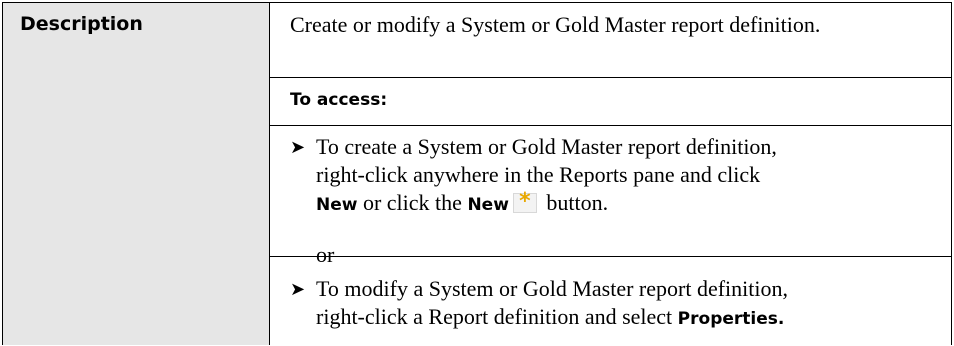 The image size is (954, 346). What do you see at coordinates (339, 100) in the screenshot?
I see `access-heading: To access:` at bounding box center [339, 100].